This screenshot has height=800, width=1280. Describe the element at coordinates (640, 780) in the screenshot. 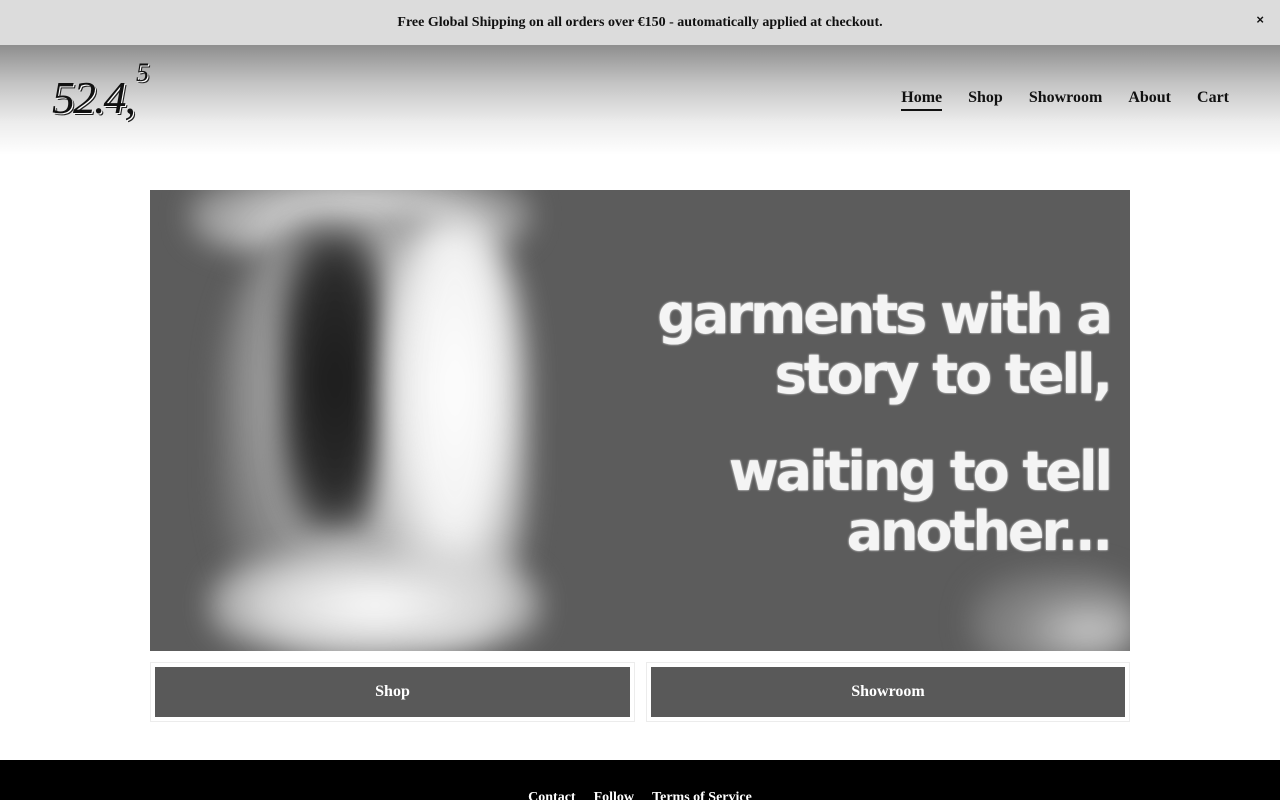

I see `site-footer: Contact Follow Terms of Service` at that location.